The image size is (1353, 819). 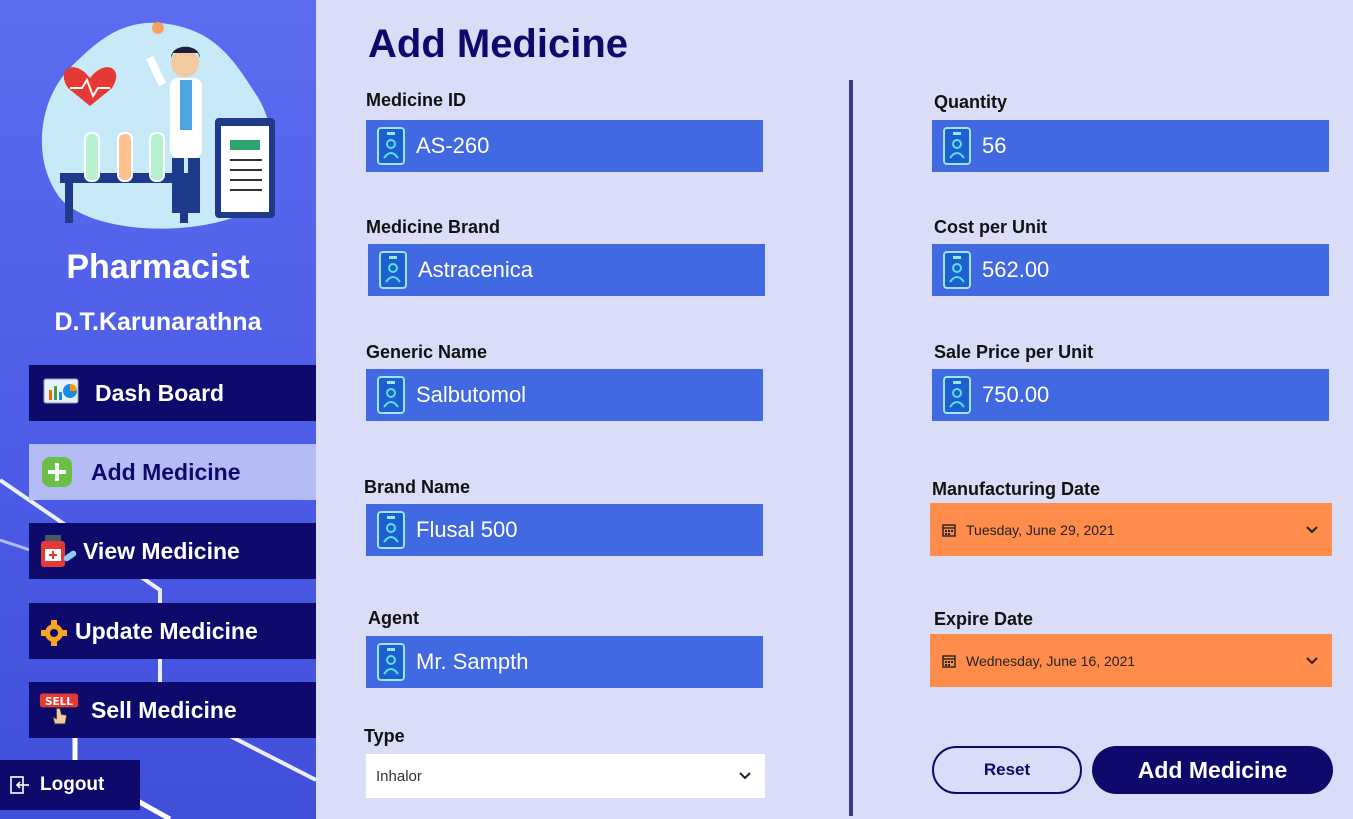 I want to click on medicine-id-field: AS-260, so click(x=564, y=146).